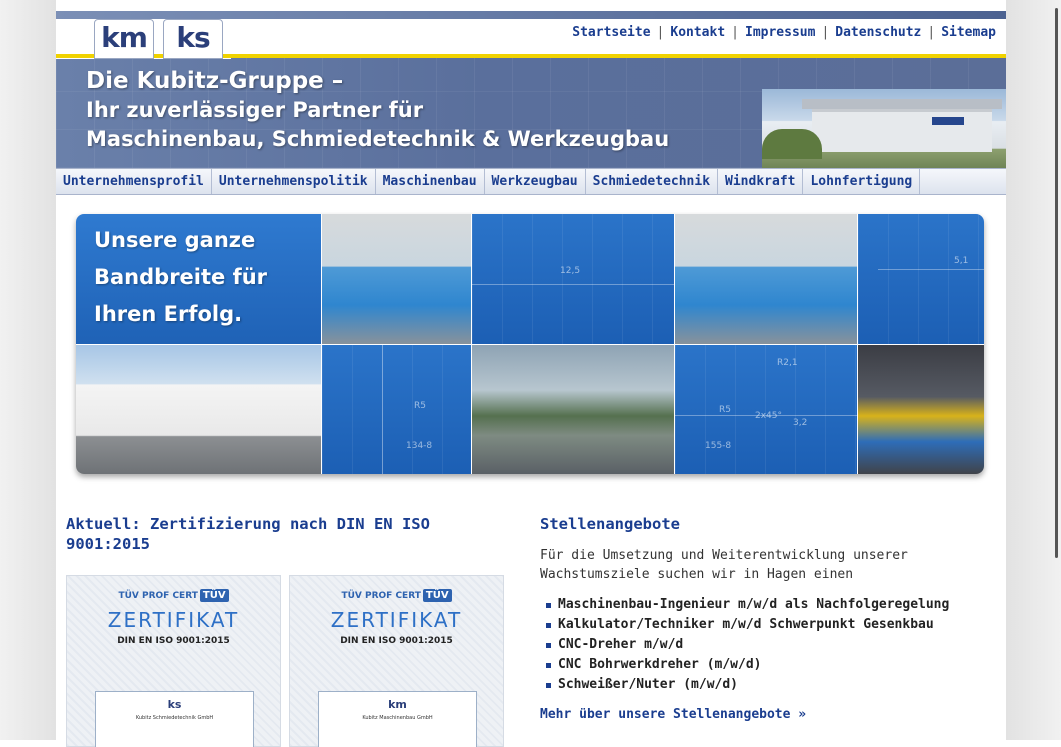 The height and width of the screenshot is (747, 1061). What do you see at coordinates (573, 409) in the screenshot?
I see `banner-photo-workshop` at bounding box center [573, 409].